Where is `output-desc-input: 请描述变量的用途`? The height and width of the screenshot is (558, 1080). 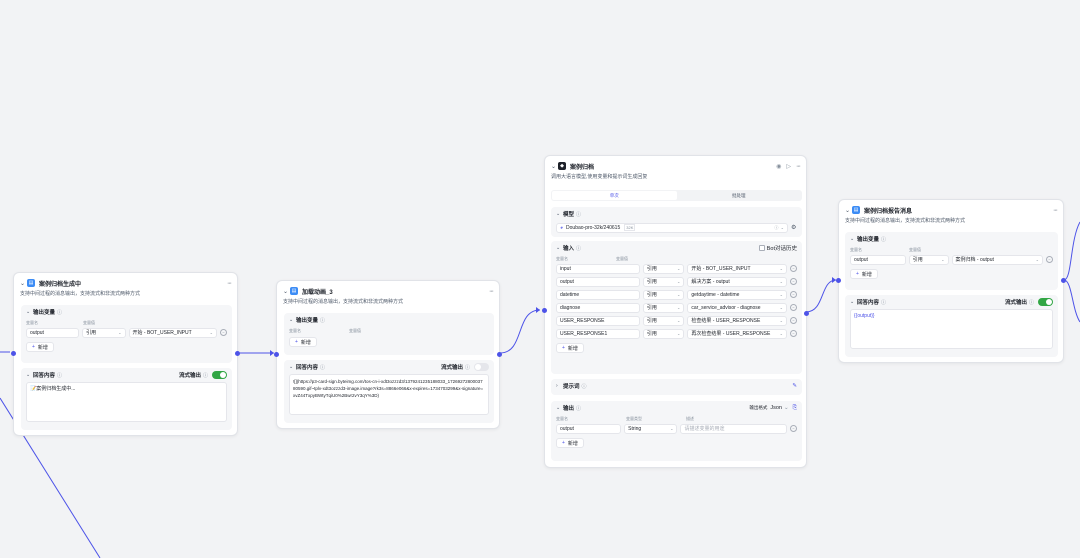
output-desc-input: 请描述变量的用途 is located at coordinates (733, 428).